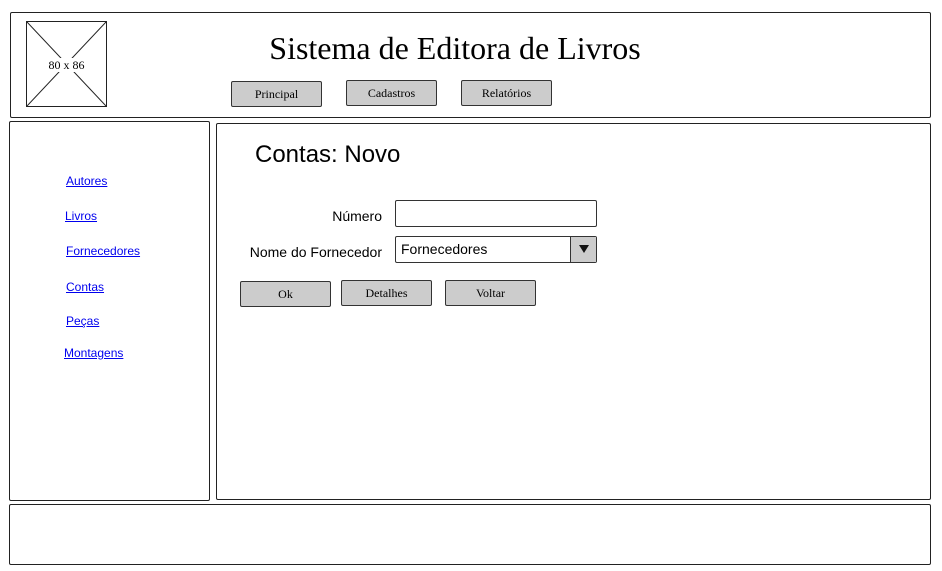 Image resolution: width=942 pixels, height=571 pixels. Describe the element at coordinates (276, 94) in the screenshot. I see `nav-principal-button: Principal` at that location.